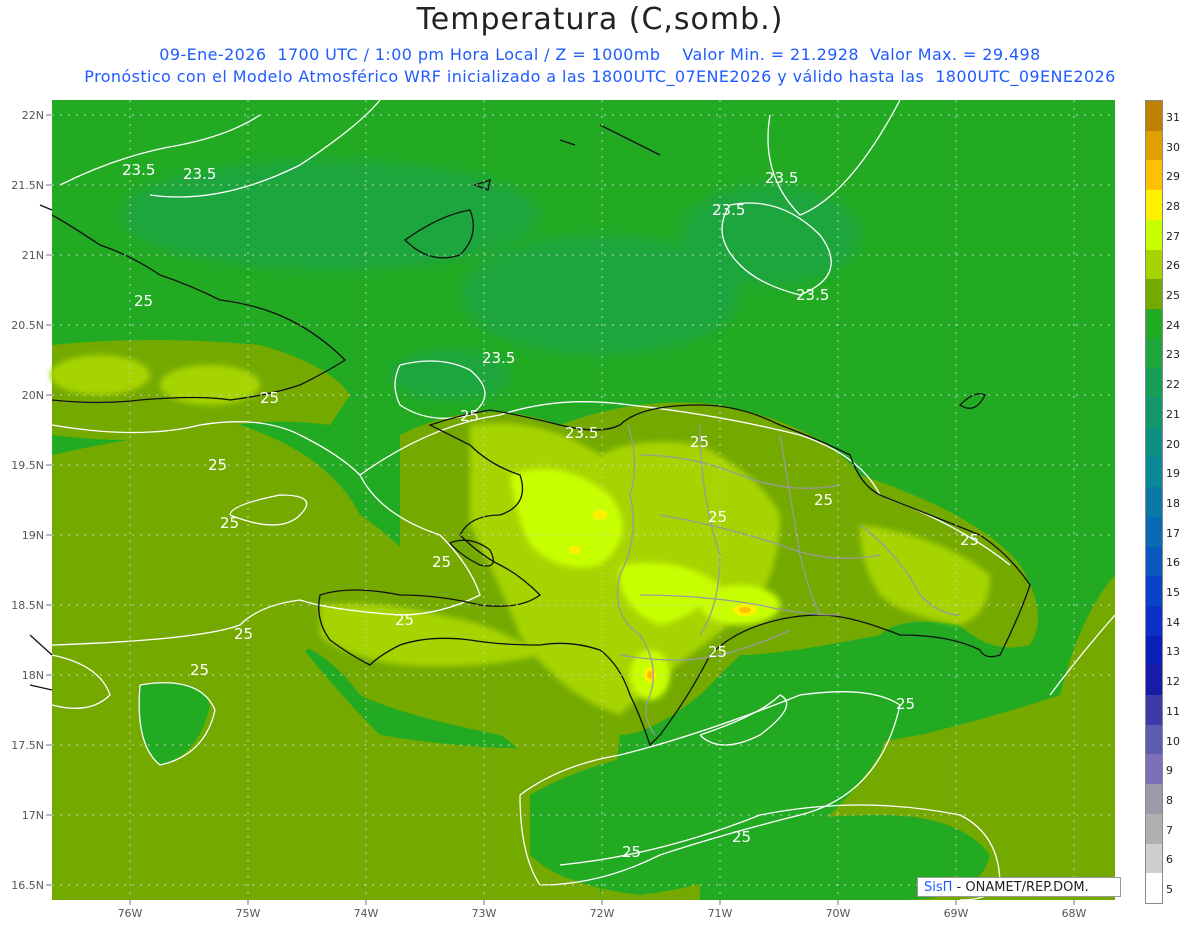 This screenshot has height=927, width=1200. I want to click on colorbar-label: 17, so click(1173, 533).